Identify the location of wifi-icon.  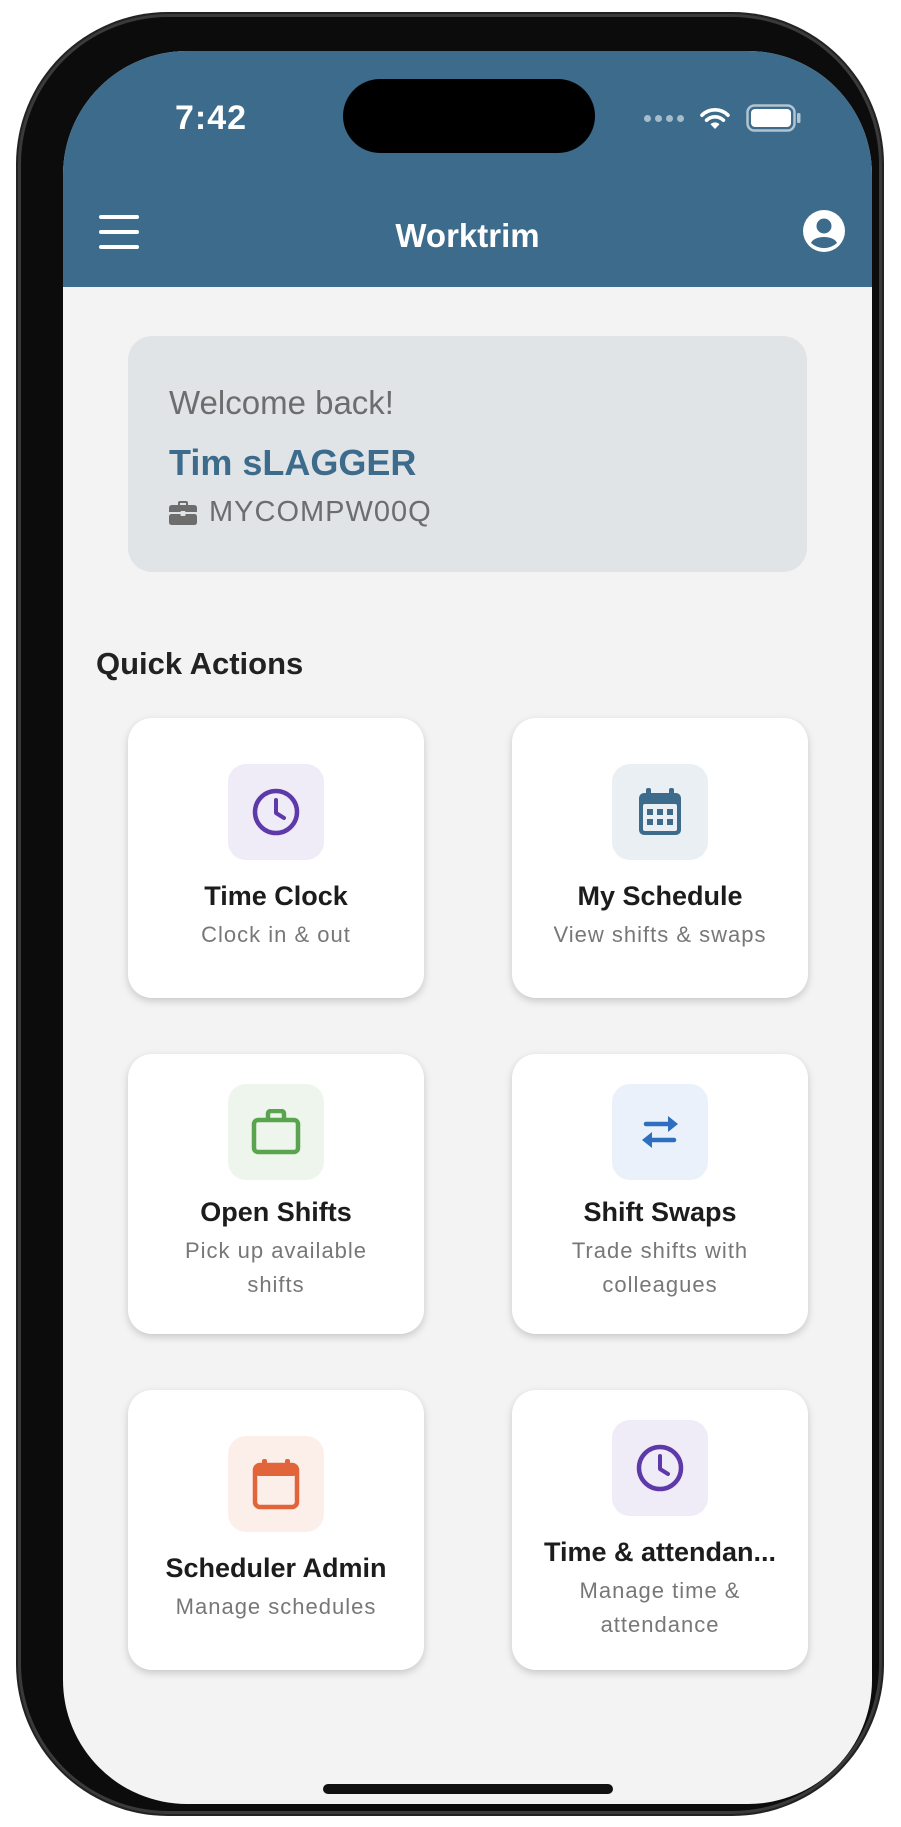
(715, 118).